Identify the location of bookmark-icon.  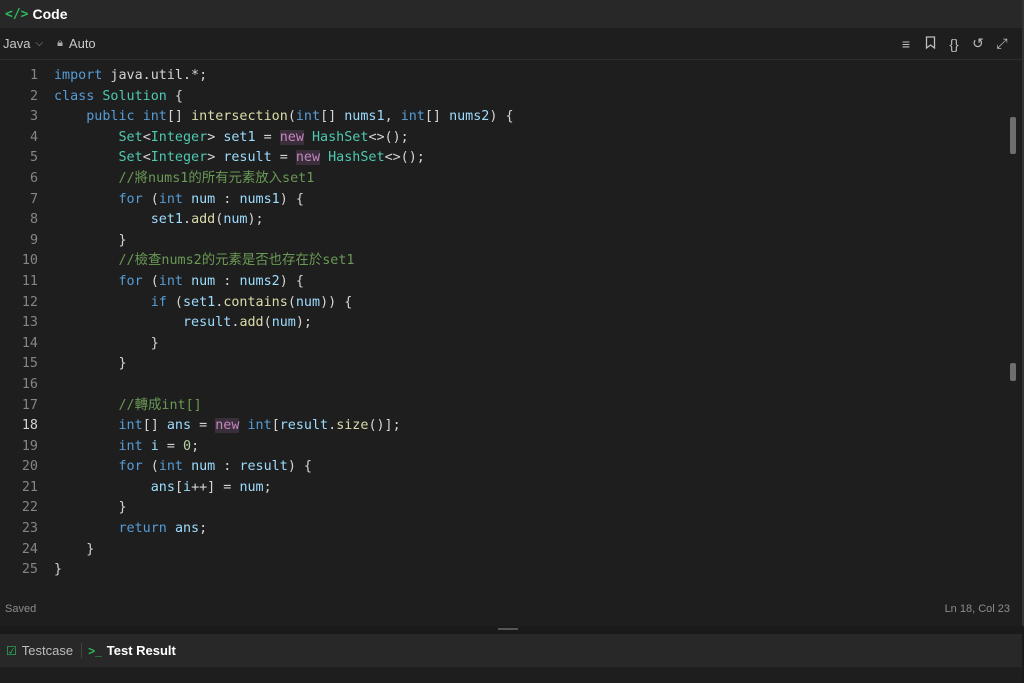
(930, 43).